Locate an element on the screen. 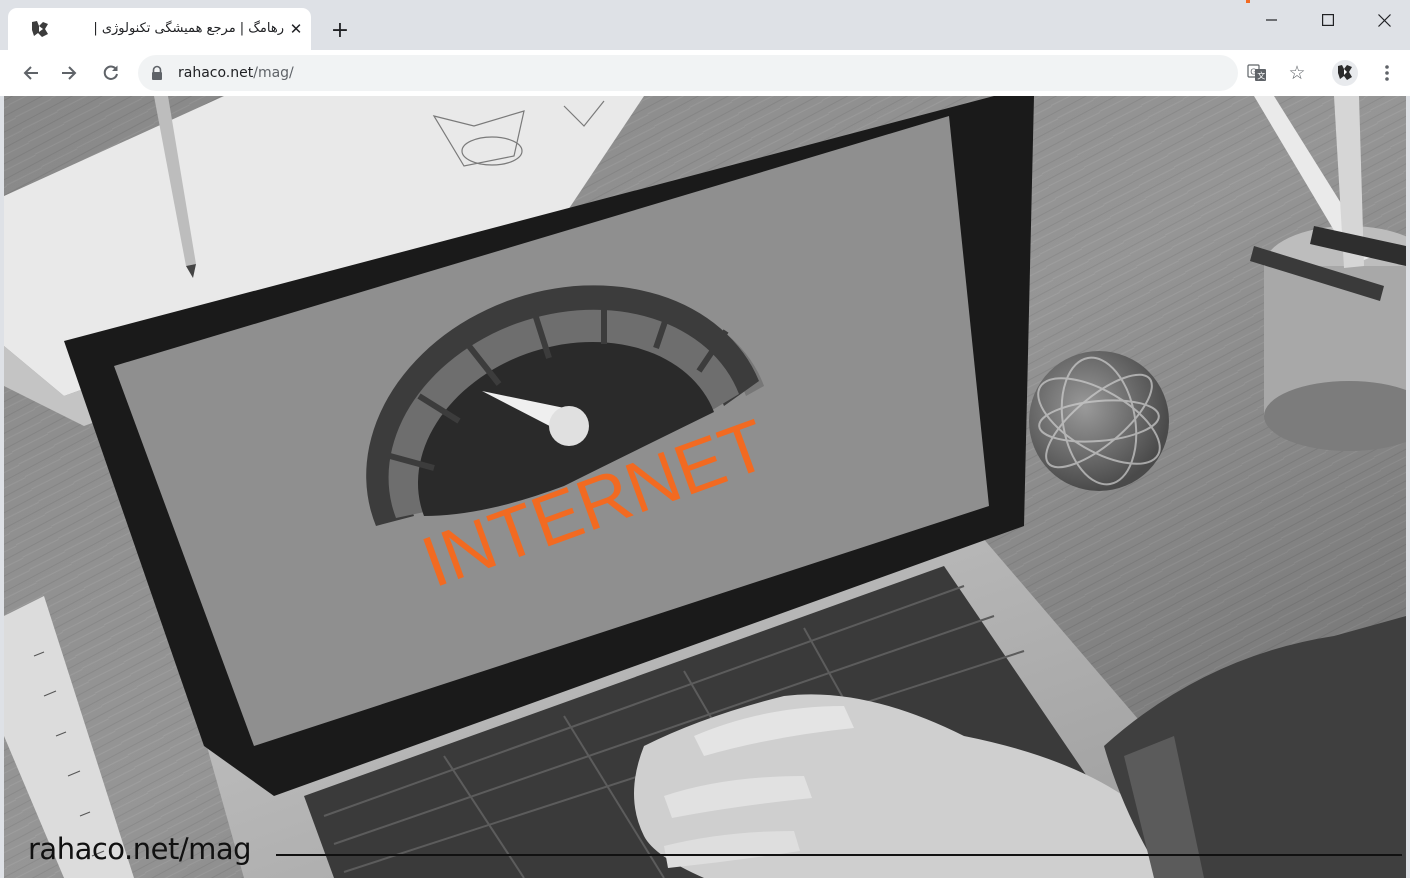 The height and width of the screenshot is (878, 1410). close-window-button is located at coordinates (1383, 20).